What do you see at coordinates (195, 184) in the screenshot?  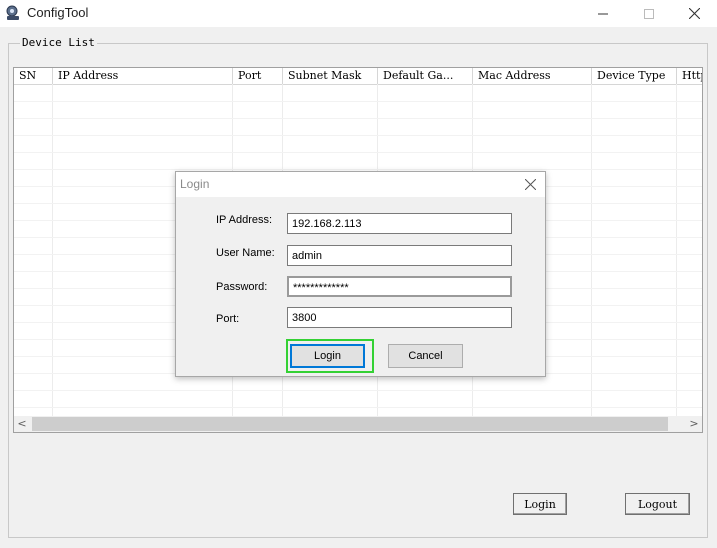 I see `dialog-title: Login` at bounding box center [195, 184].